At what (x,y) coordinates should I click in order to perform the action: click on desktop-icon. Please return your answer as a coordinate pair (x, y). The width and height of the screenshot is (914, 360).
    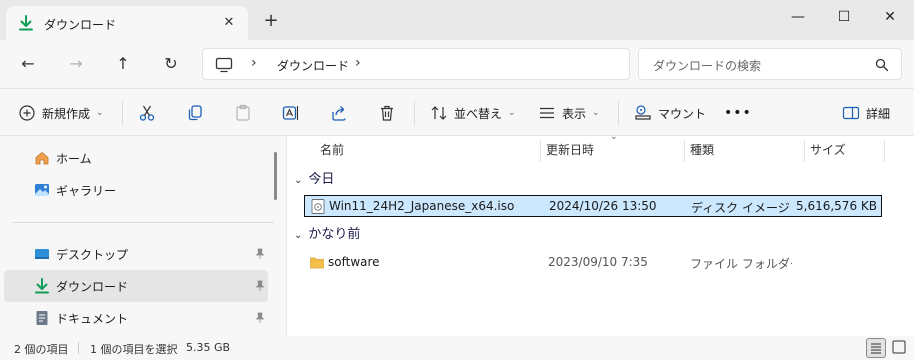
    Looking at the image, I should click on (42, 254).